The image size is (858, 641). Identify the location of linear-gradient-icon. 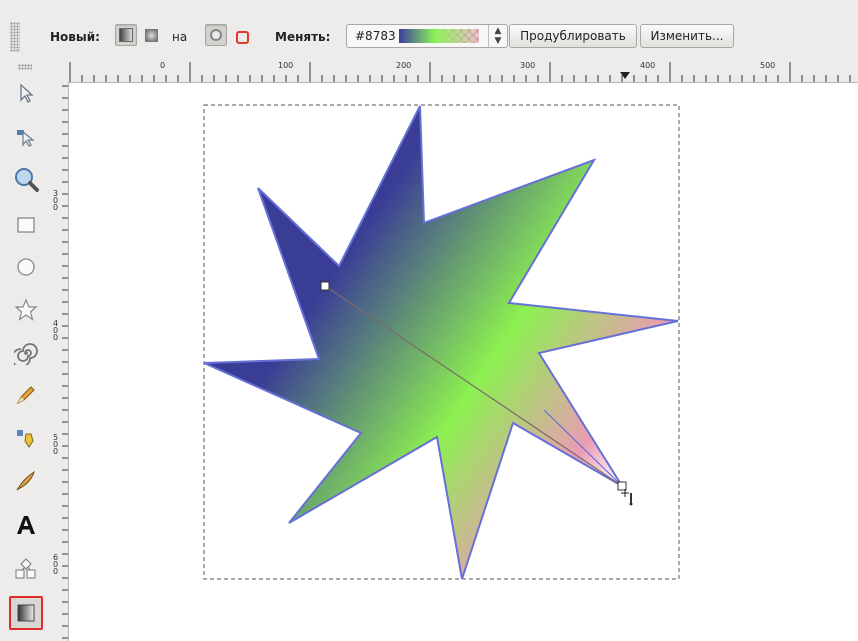
(126, 35).